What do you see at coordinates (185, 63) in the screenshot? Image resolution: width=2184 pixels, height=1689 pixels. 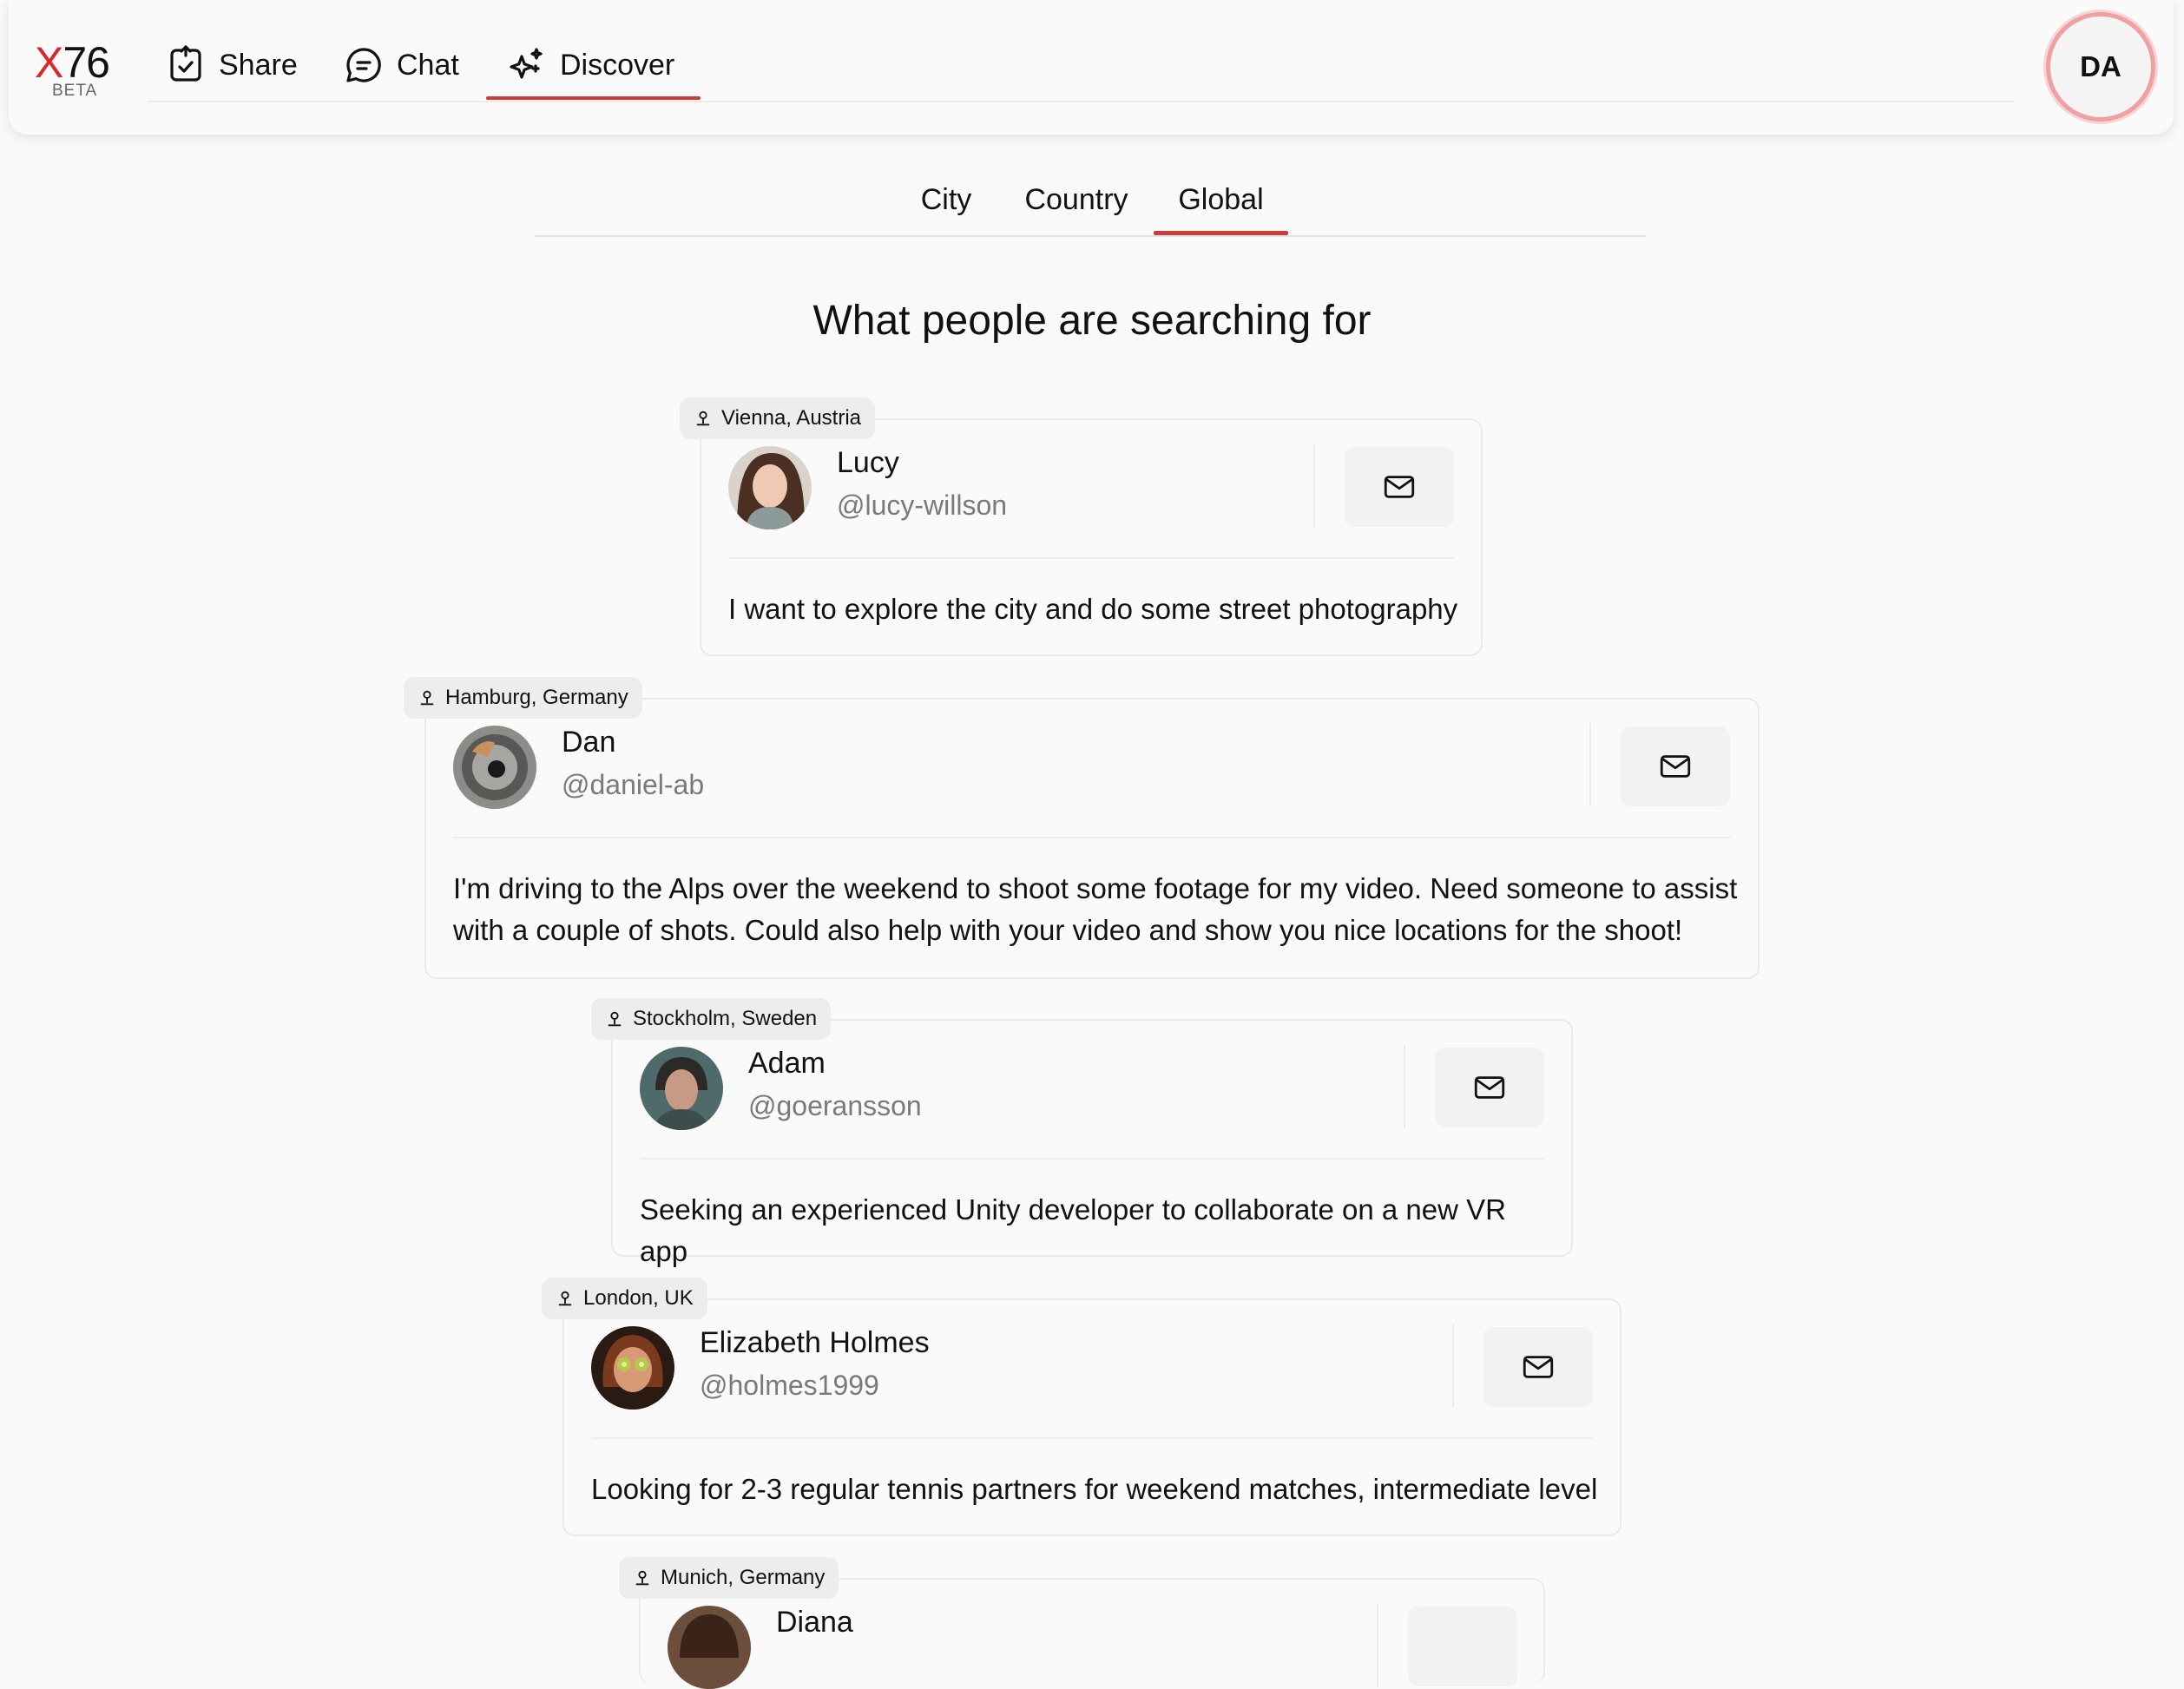 I see `share-check-icon` at bounding box center [185, 63].